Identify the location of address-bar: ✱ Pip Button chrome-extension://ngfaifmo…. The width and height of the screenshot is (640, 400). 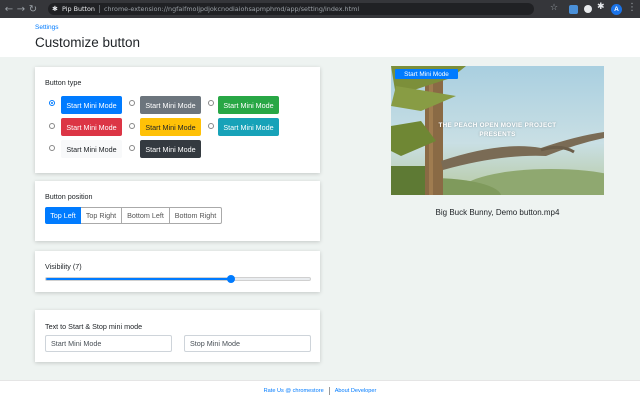
(291, 9).